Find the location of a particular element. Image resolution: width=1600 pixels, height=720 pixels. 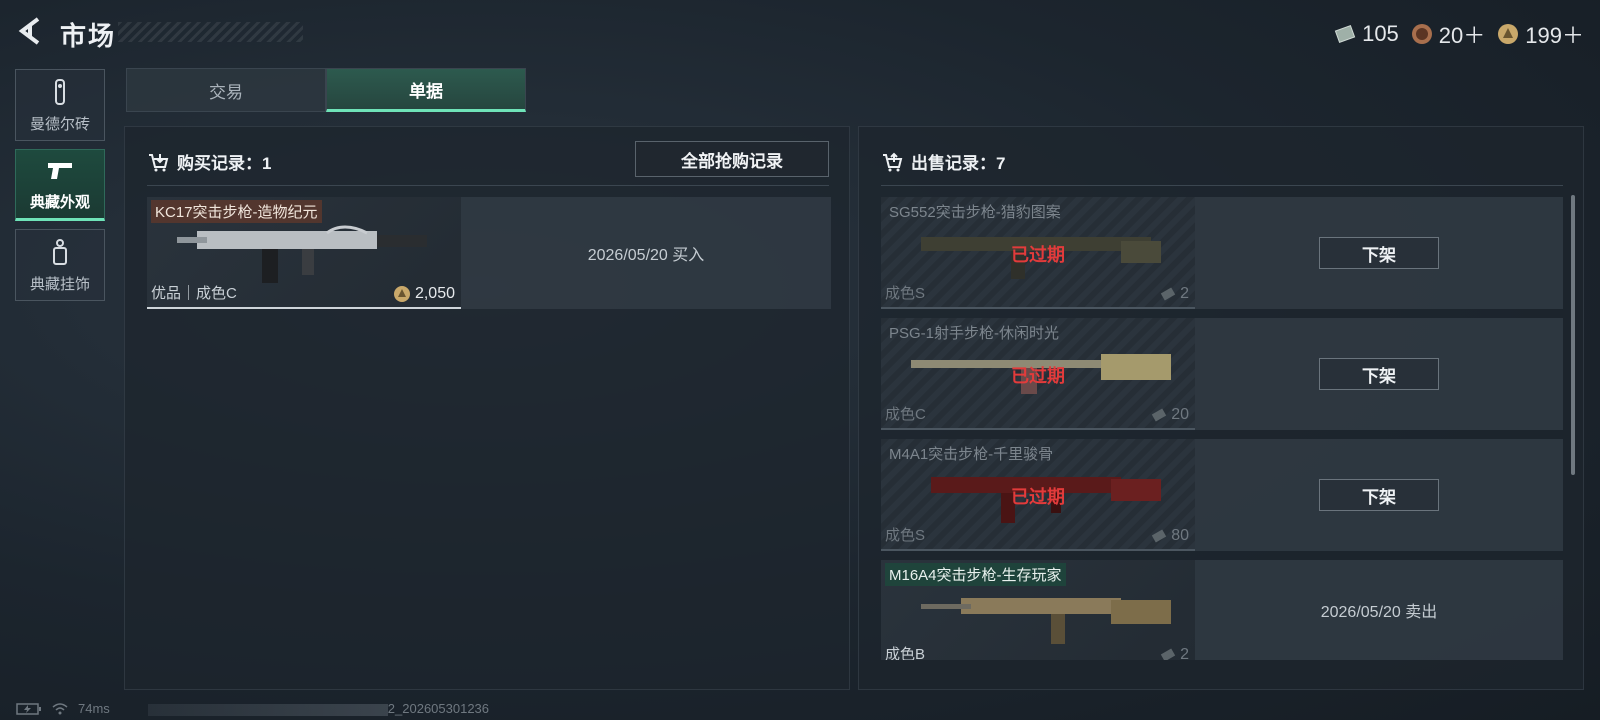

cart-upload-icon is located at coordinates (893, 161).